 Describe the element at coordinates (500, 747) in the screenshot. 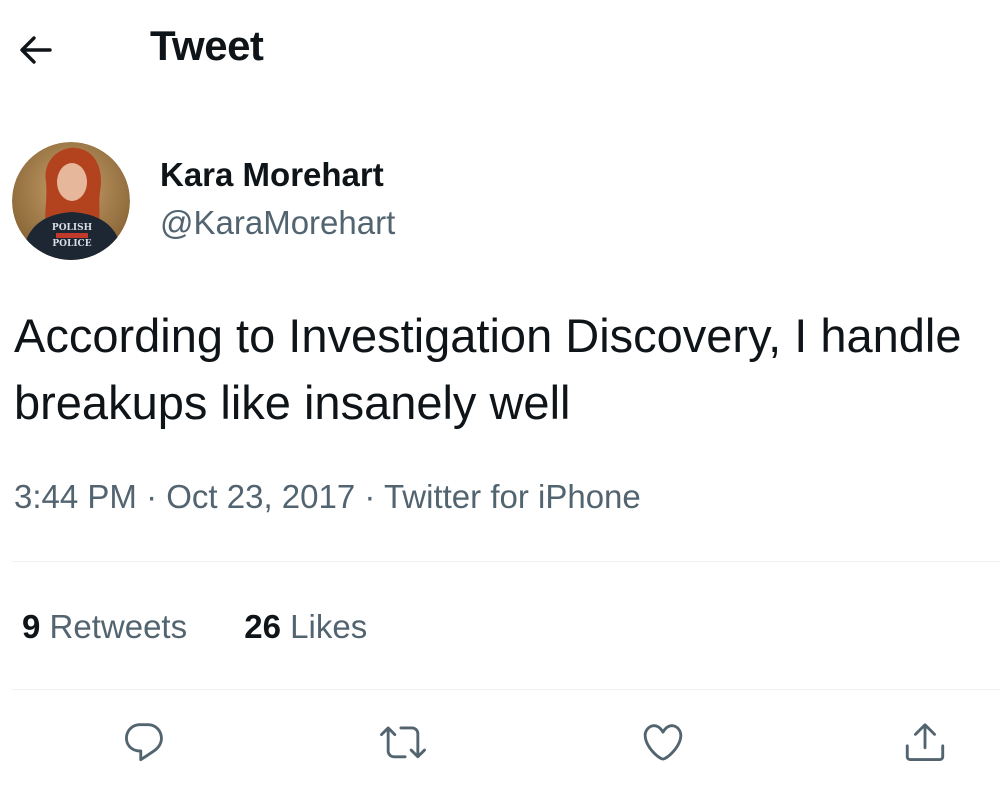

I see `action-bar` at that location.